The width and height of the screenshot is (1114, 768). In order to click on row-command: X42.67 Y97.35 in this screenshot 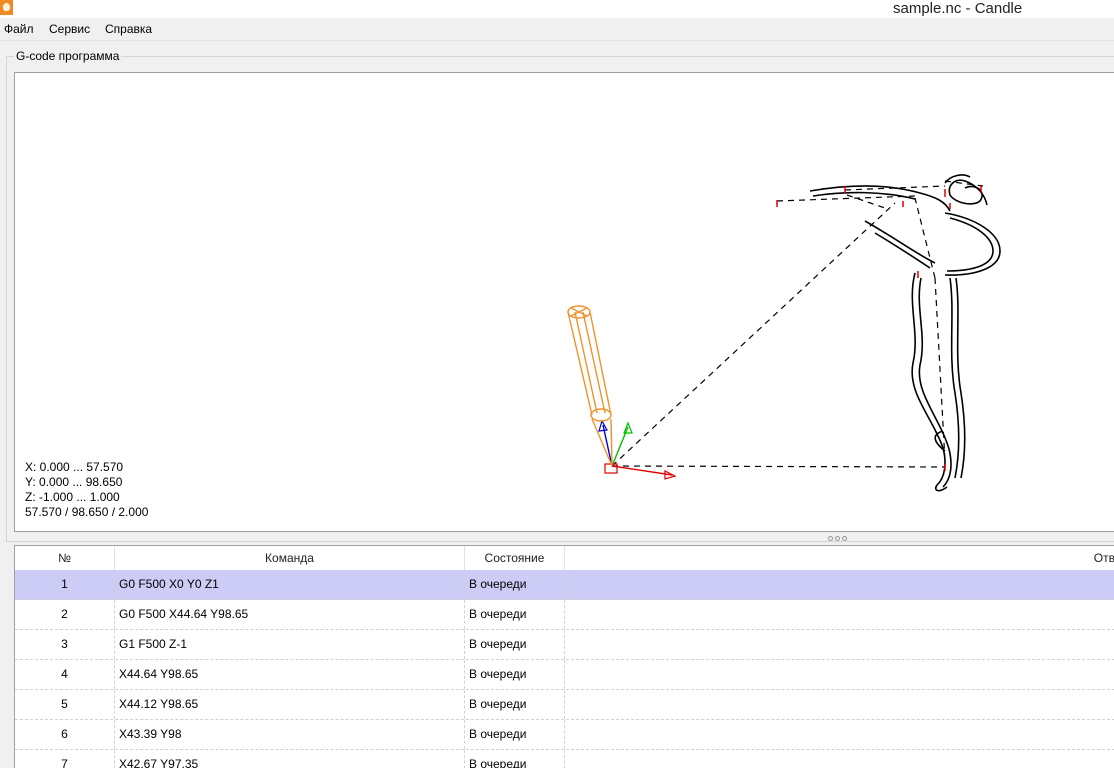, I will do `click(290, 759)`.